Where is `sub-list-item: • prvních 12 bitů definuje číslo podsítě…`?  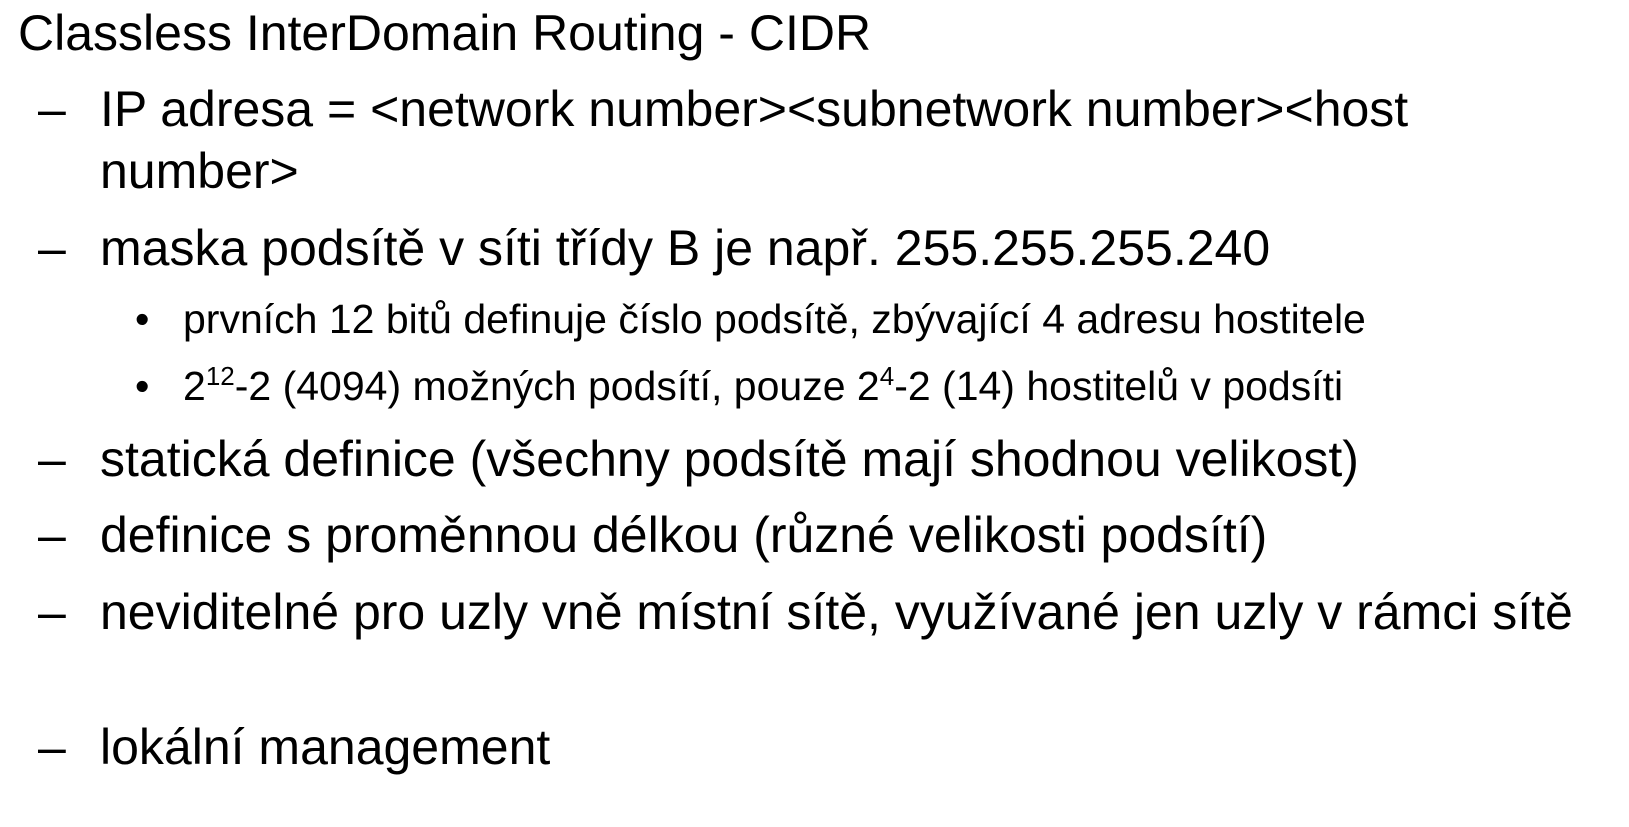
sub-list-item: • prvních 12 bitů definuje číslo podsítě… is located at coordinates (874, 319).